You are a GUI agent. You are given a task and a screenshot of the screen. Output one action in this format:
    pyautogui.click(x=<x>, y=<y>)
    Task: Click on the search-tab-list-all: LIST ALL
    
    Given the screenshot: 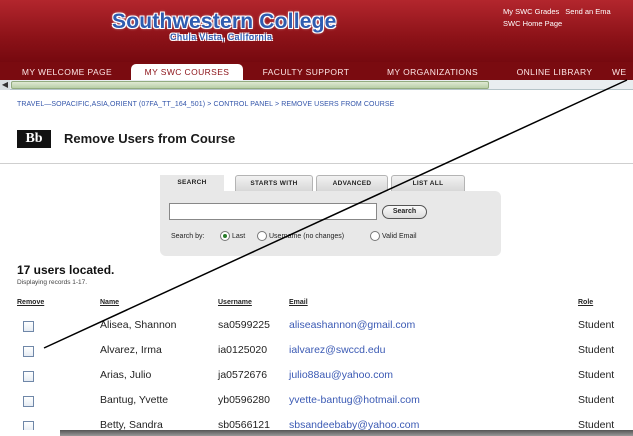 What is the action you would take?
    pyautogui.click(x=428, y=183)
    